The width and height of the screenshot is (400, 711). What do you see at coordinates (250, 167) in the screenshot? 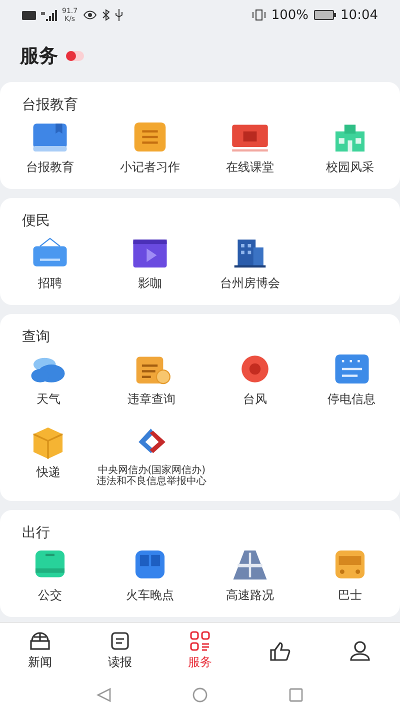
I see `service-label: 在线课堂` at bounding box center [250, 167].